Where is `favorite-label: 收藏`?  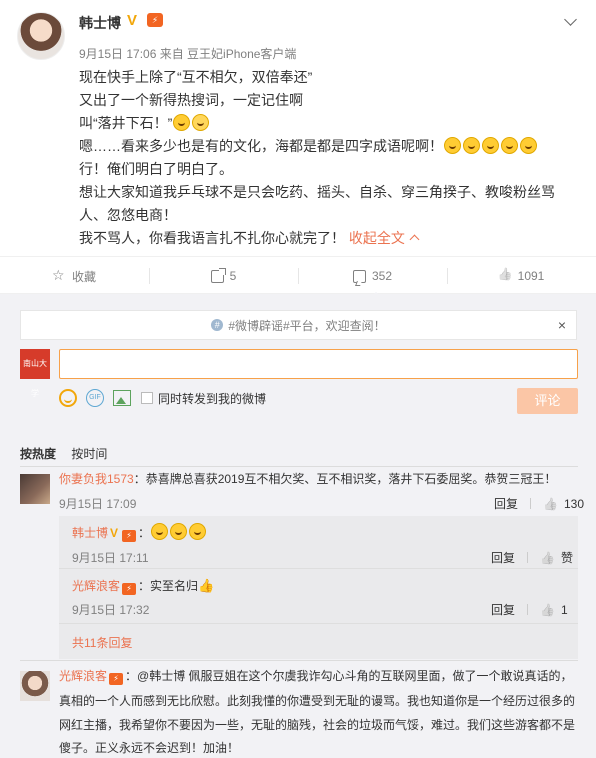
favorite-label: 收藏 is located at coordinates (83, 276).